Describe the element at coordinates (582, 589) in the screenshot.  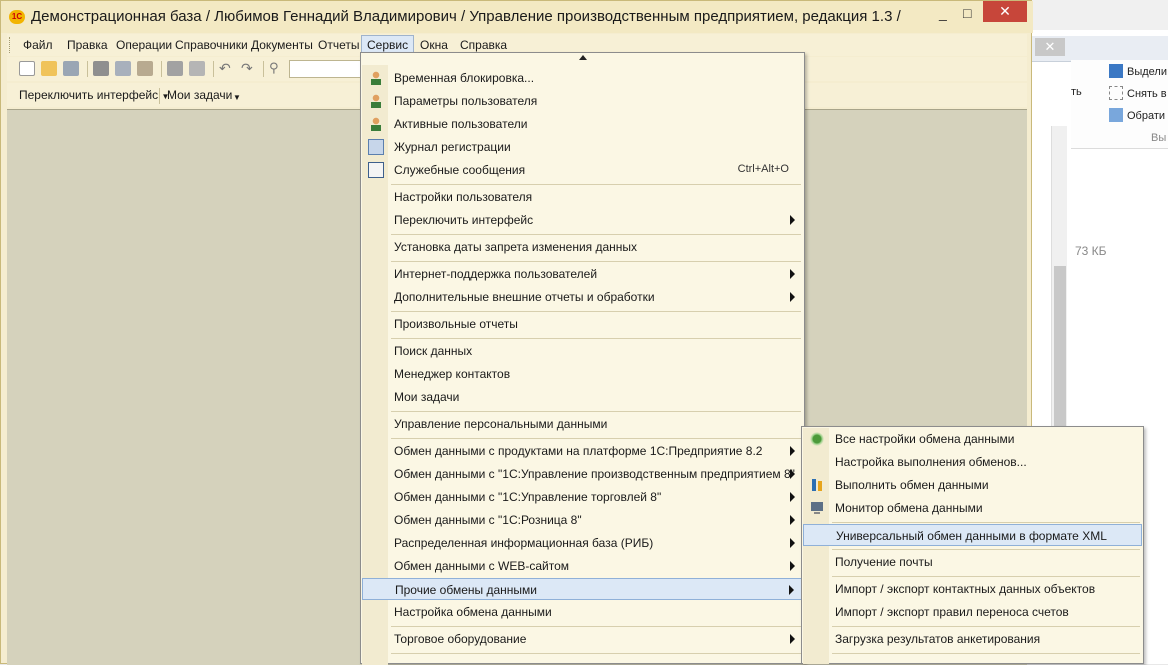
I see `menu-item-other-exchanges: Прочие обмены данными` at that location.